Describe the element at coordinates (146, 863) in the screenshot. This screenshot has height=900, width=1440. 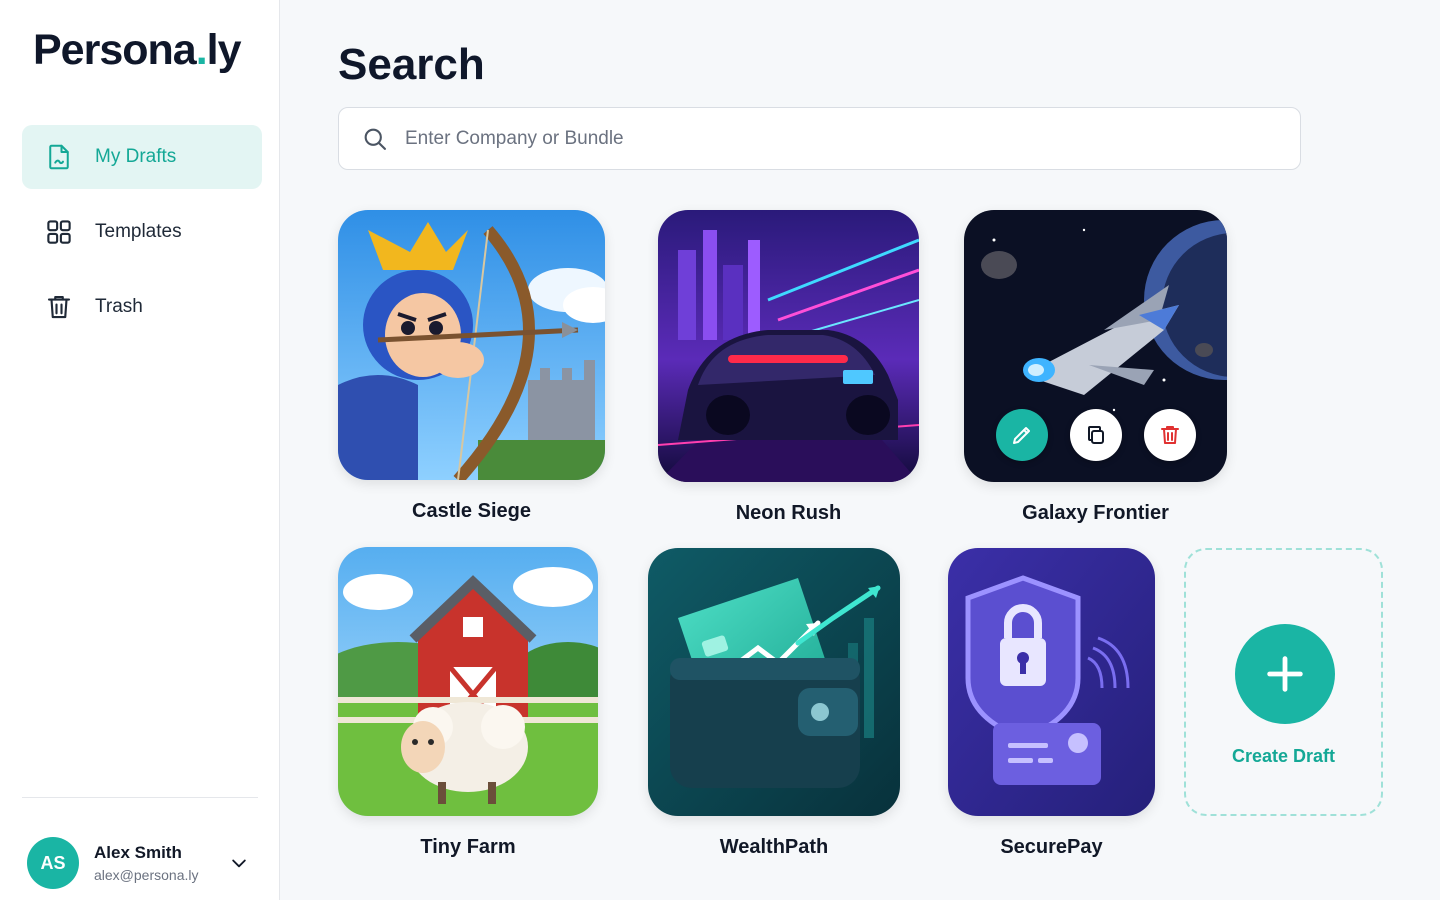
I see `user-info: Alex Smith alex@persona.ly` at that location.